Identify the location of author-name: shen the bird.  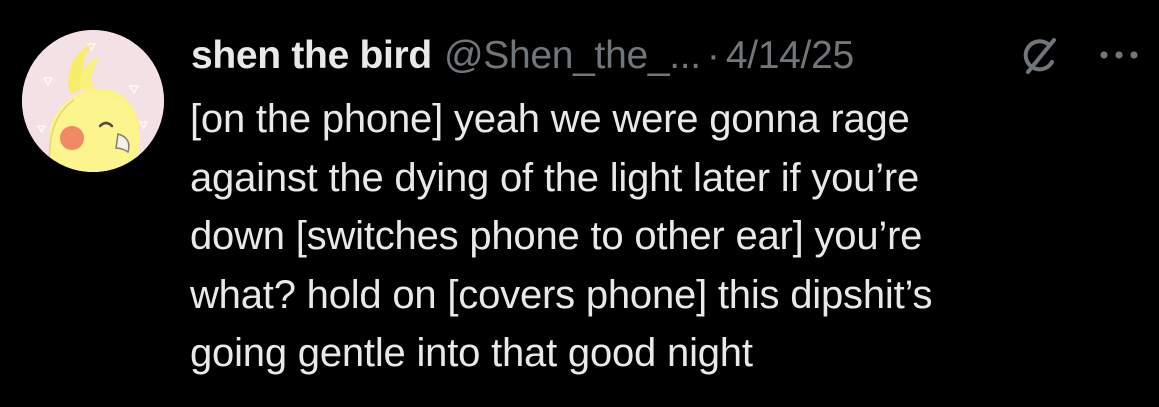
(311, 56).